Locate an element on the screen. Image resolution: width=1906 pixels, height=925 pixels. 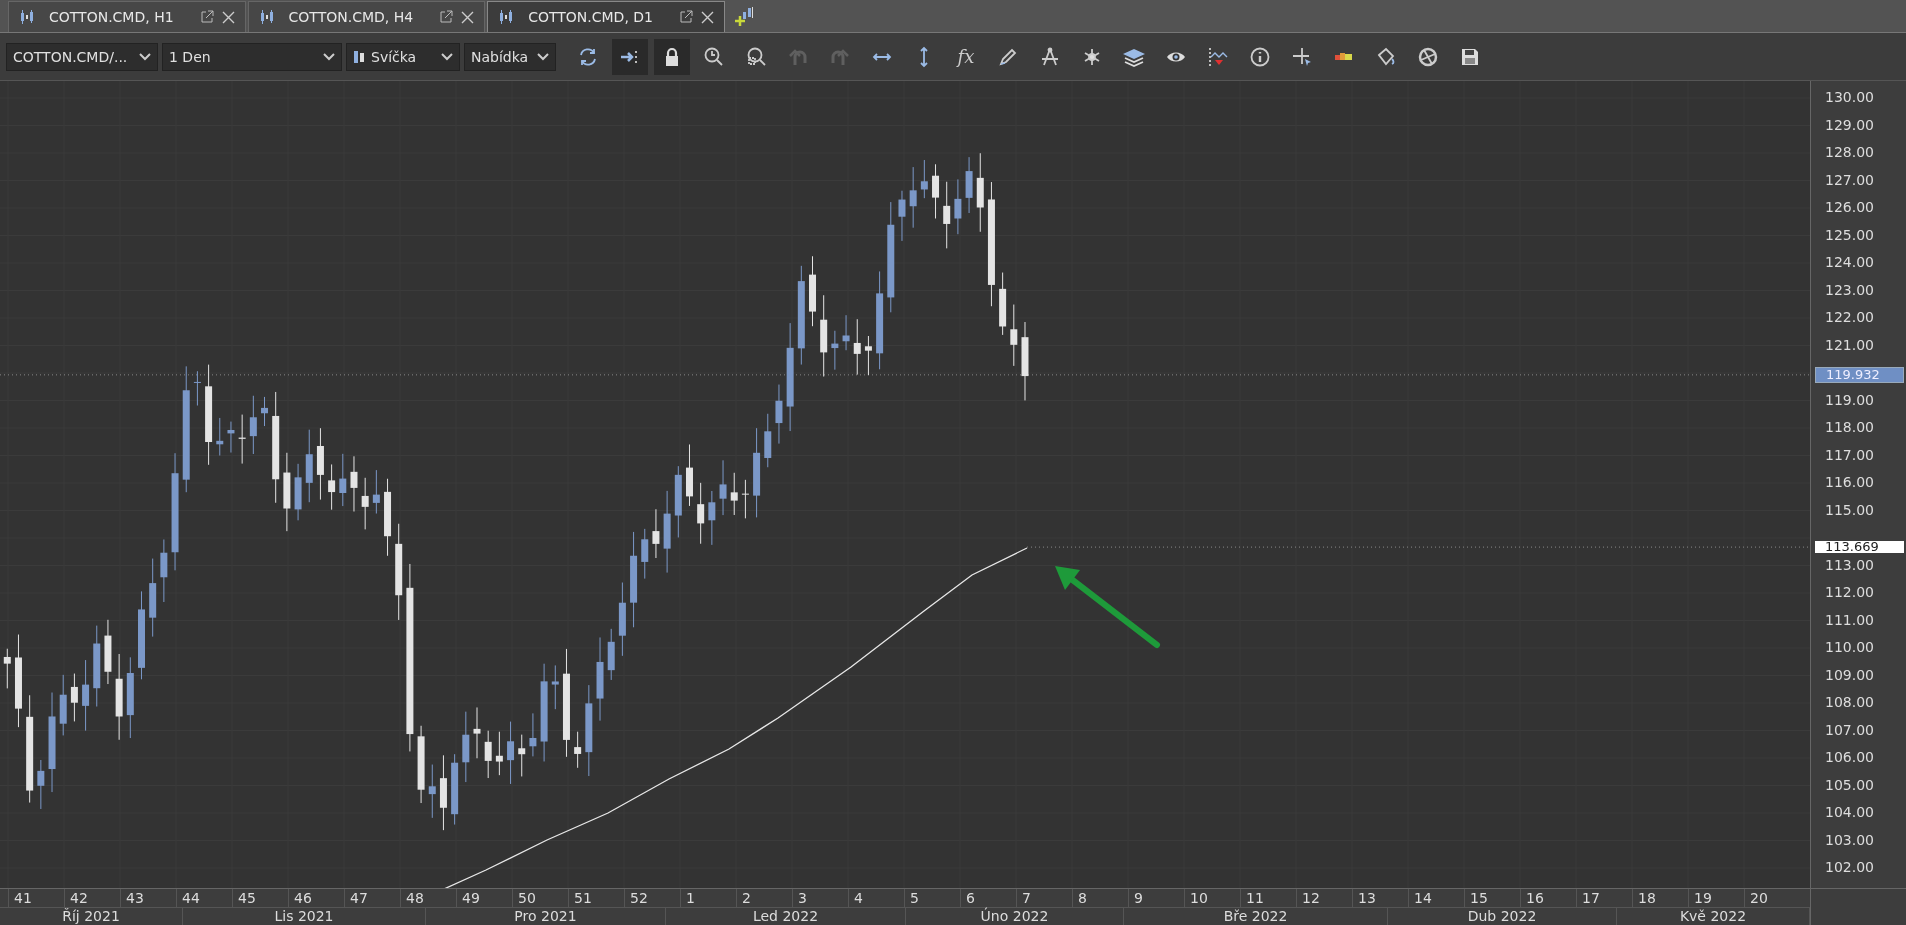
week-label: 3 is located at coordinates (820, 898).